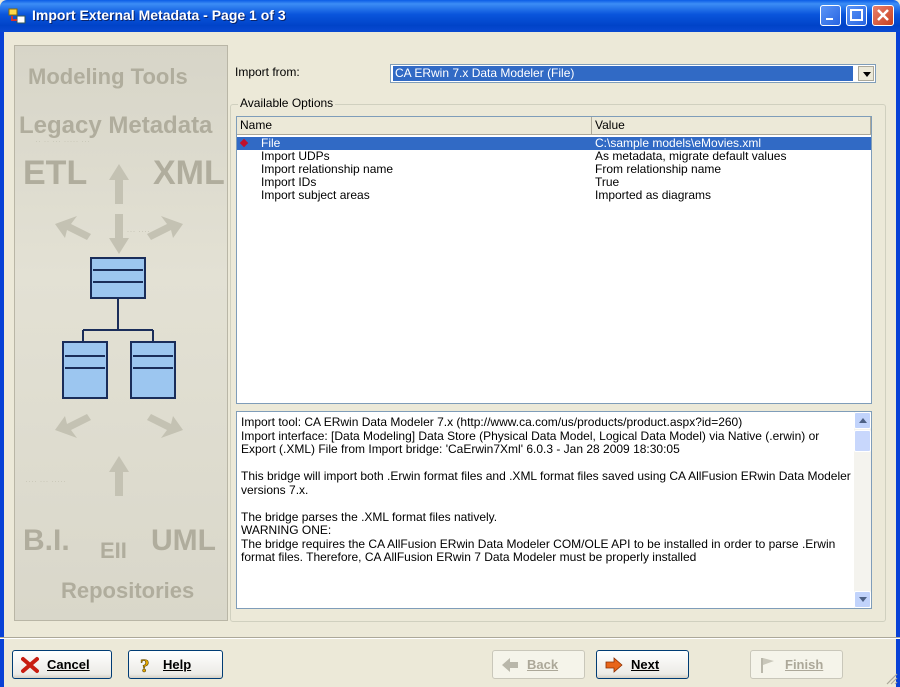 This screenshot has width=900, height=687. What do you see at coordinates (862, 510) in the screenshot?
I see `description-scrollbar` at bounding box center [862, 510].